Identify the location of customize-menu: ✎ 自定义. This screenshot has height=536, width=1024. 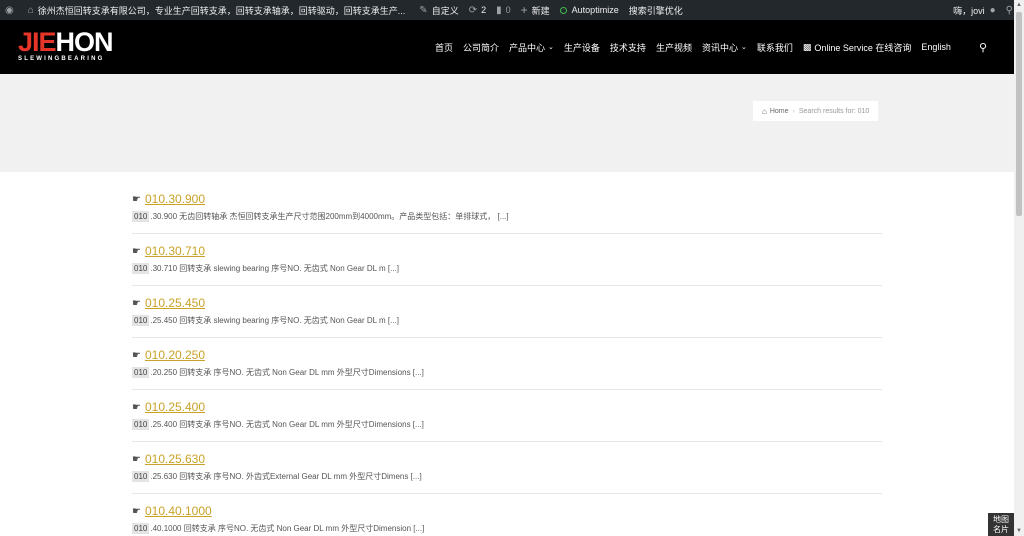
(438, 10).